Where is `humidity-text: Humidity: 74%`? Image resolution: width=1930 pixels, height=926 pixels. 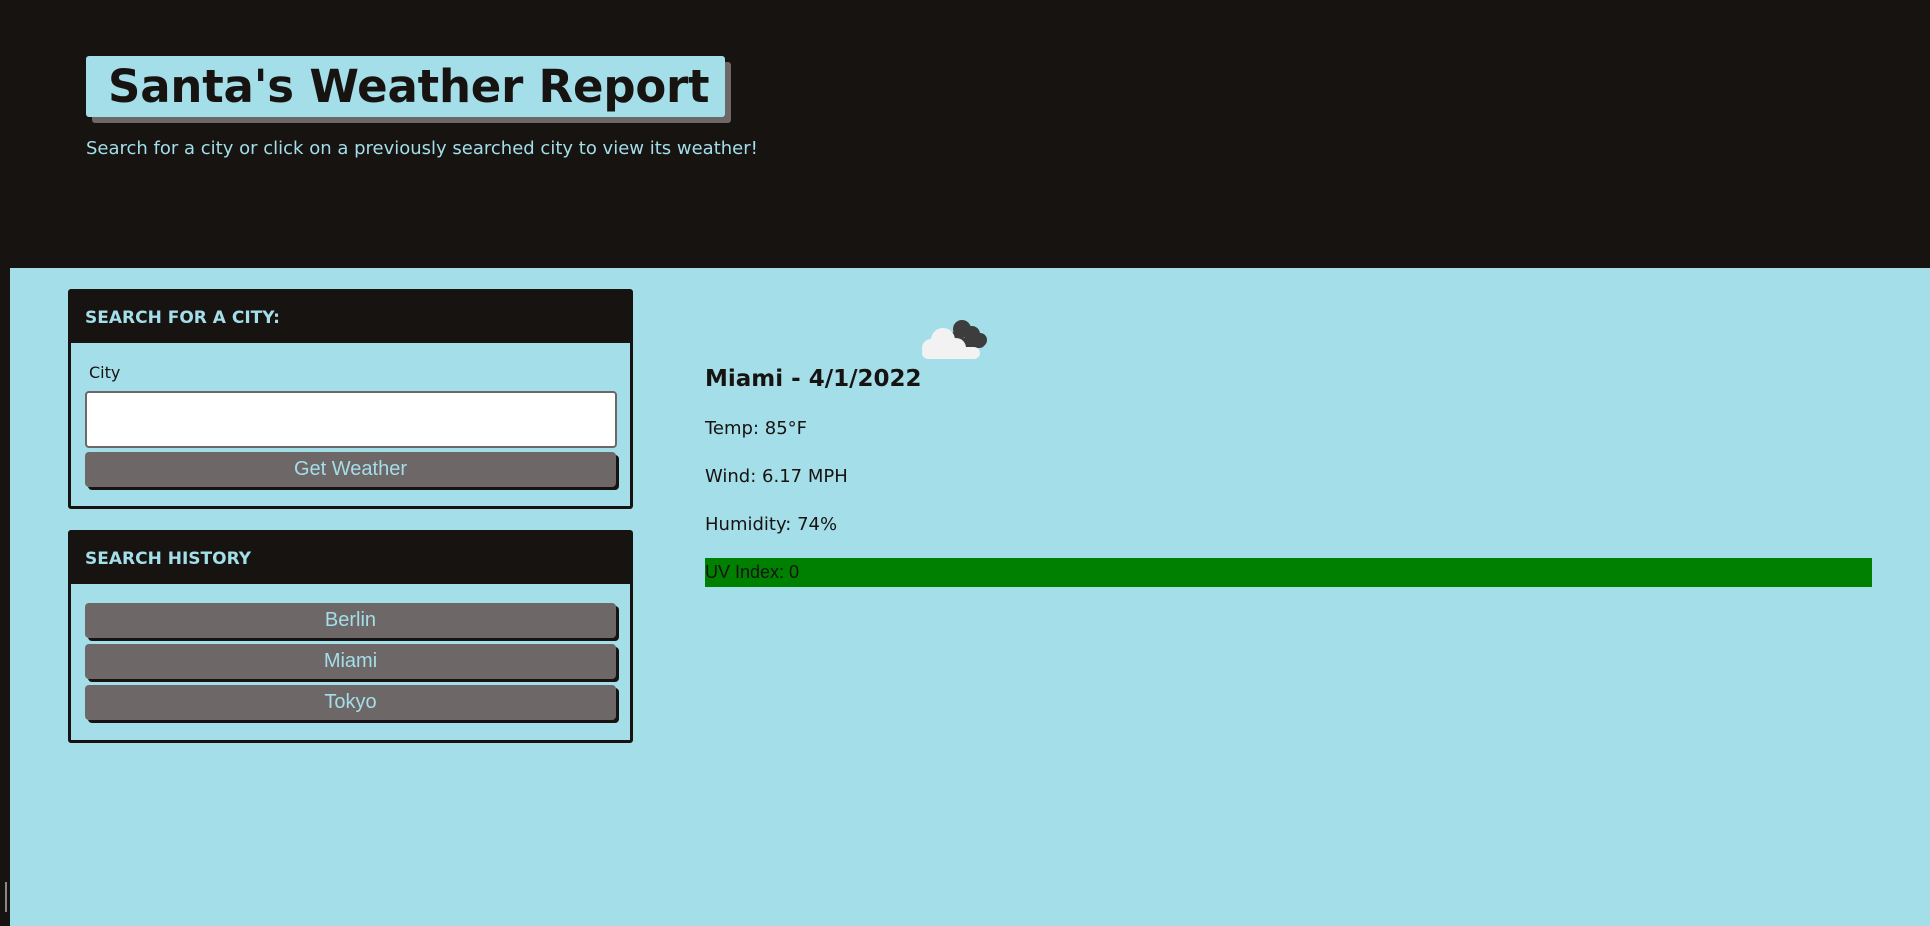
humidity-text: Humidity: 74% is located at coordinates (771, 524).